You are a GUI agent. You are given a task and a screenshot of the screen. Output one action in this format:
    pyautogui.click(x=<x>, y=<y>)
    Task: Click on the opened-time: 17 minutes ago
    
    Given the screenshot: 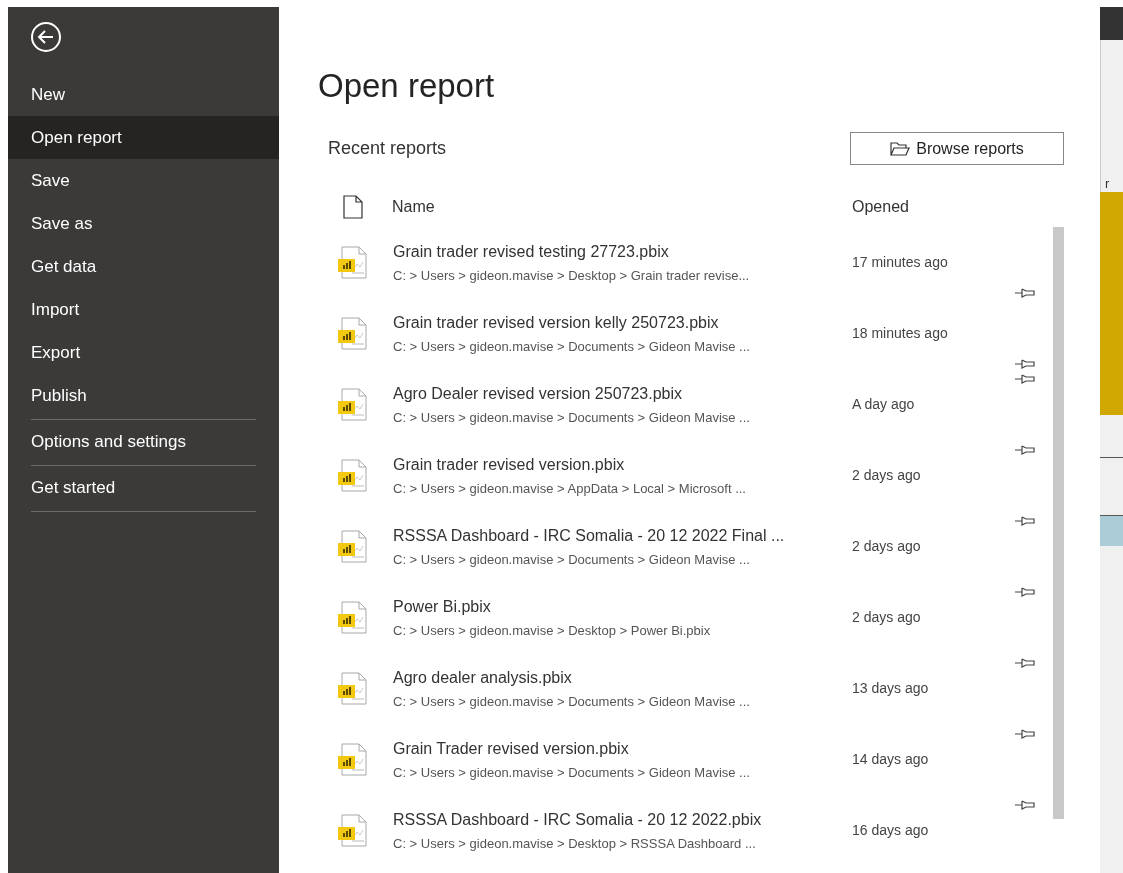 What is the action you would take?
    pyautogui.click(x=900, y=262)
    